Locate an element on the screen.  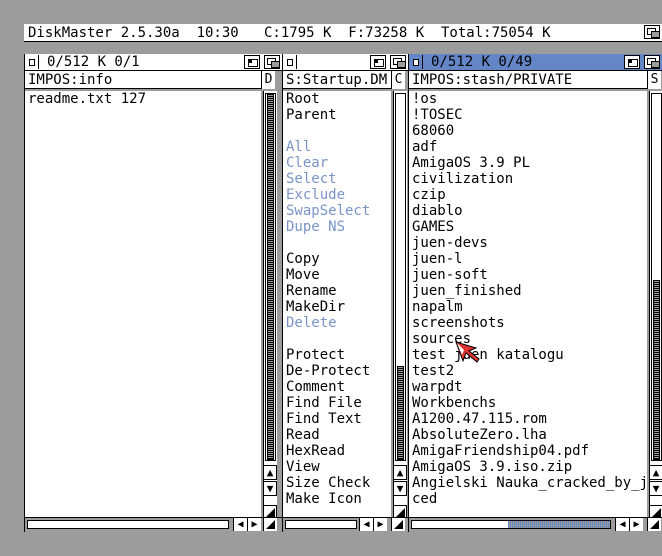
command-row: HexRead is located at coordinates (337, 451).